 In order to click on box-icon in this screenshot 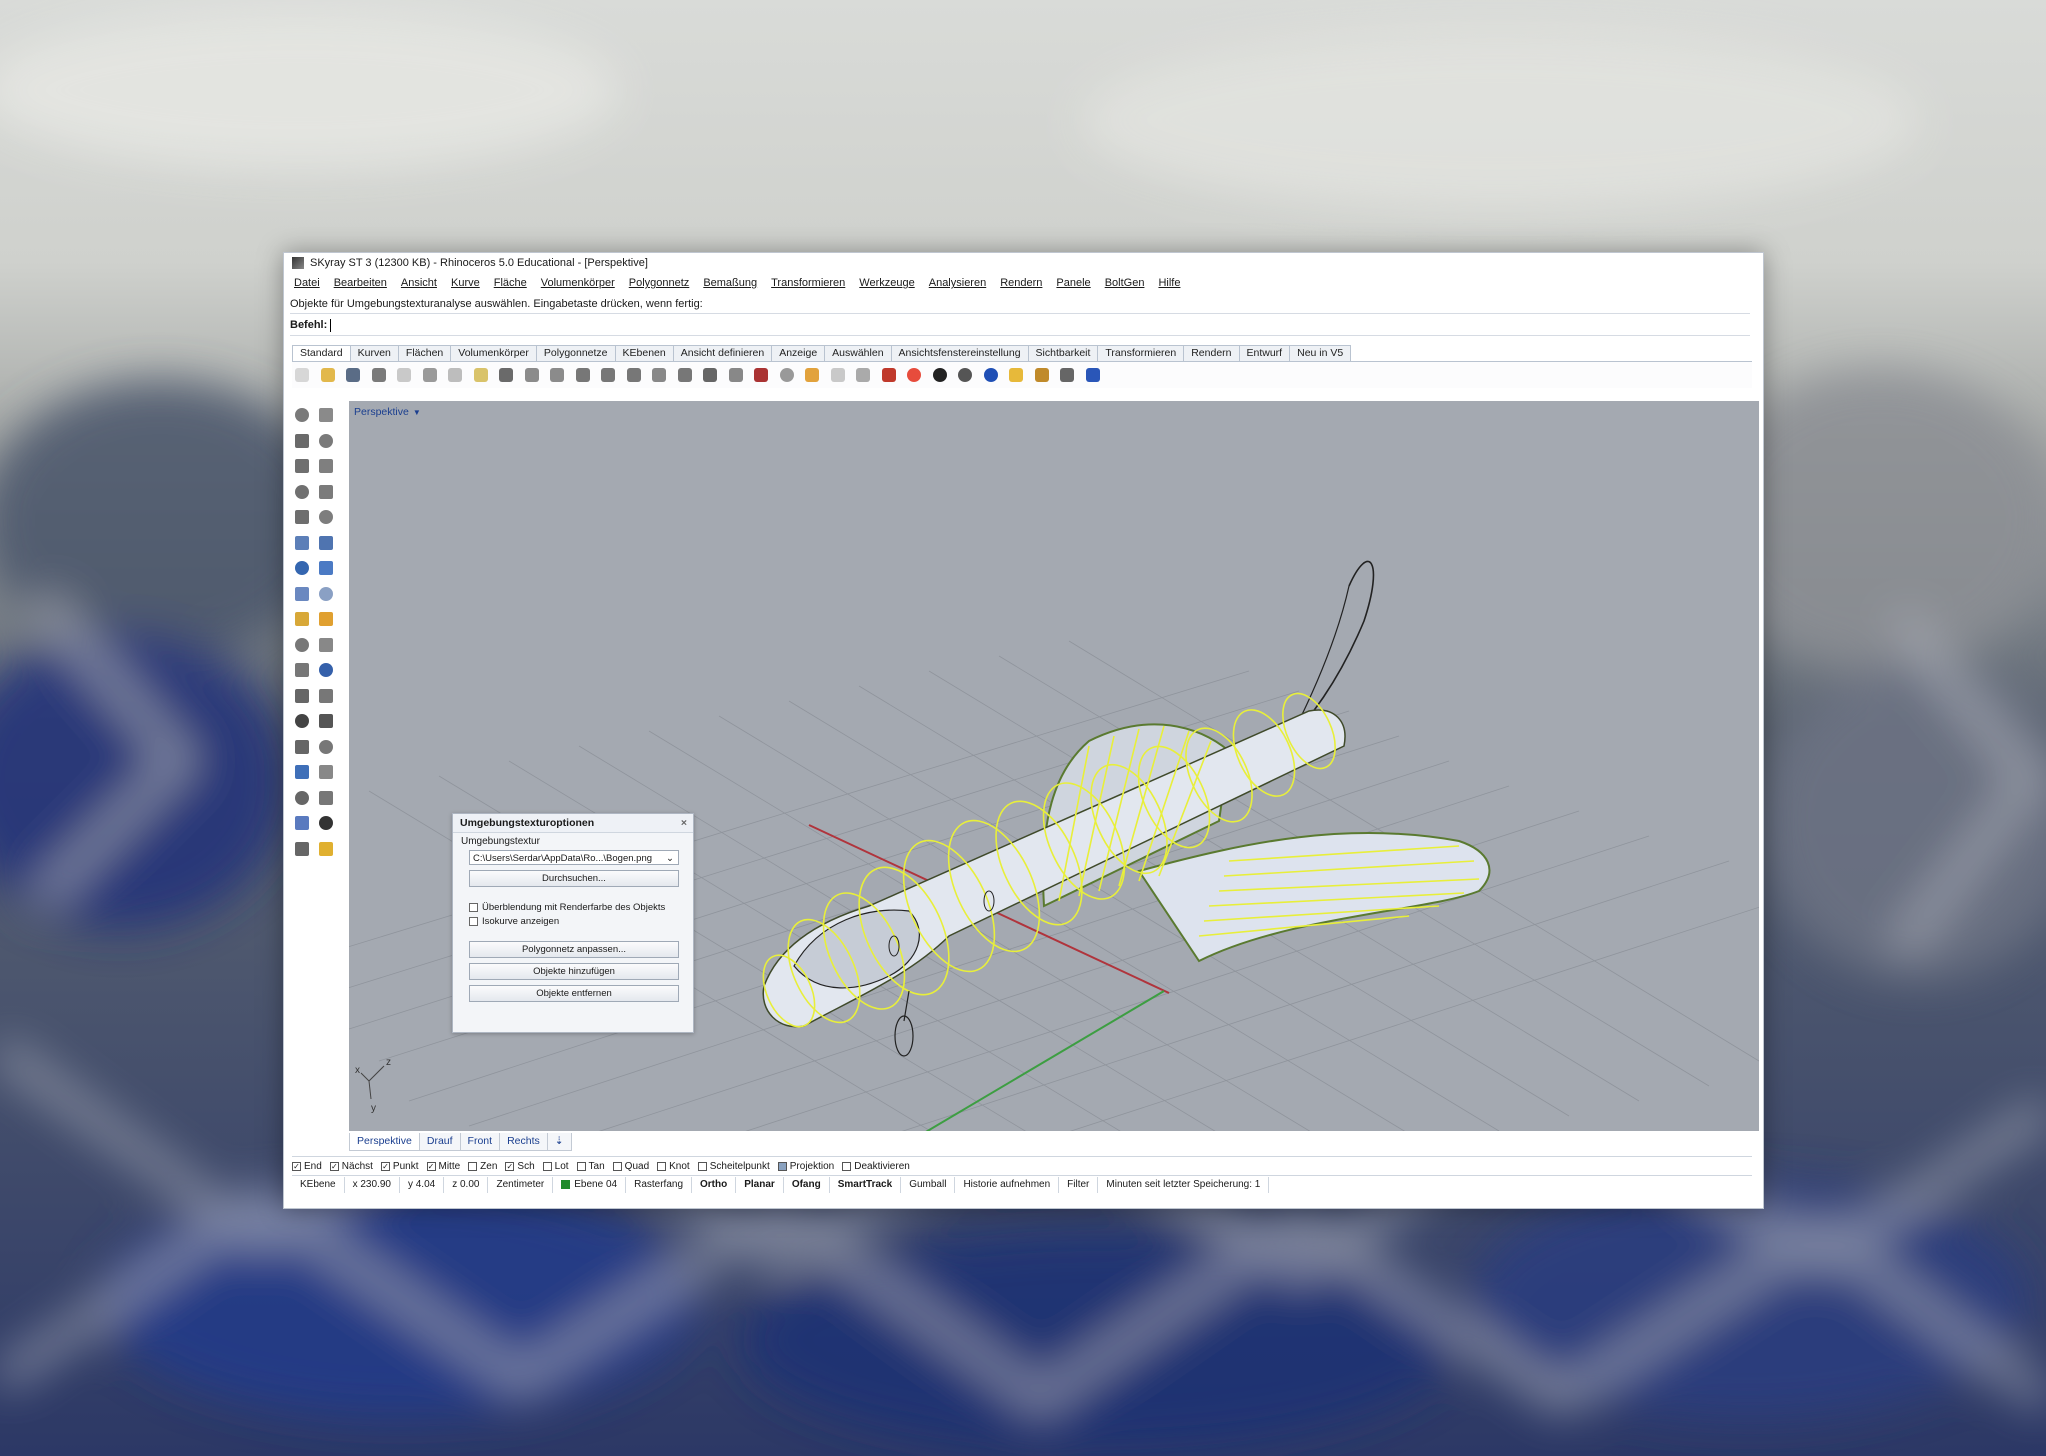, I will do `click(302, 568)`.